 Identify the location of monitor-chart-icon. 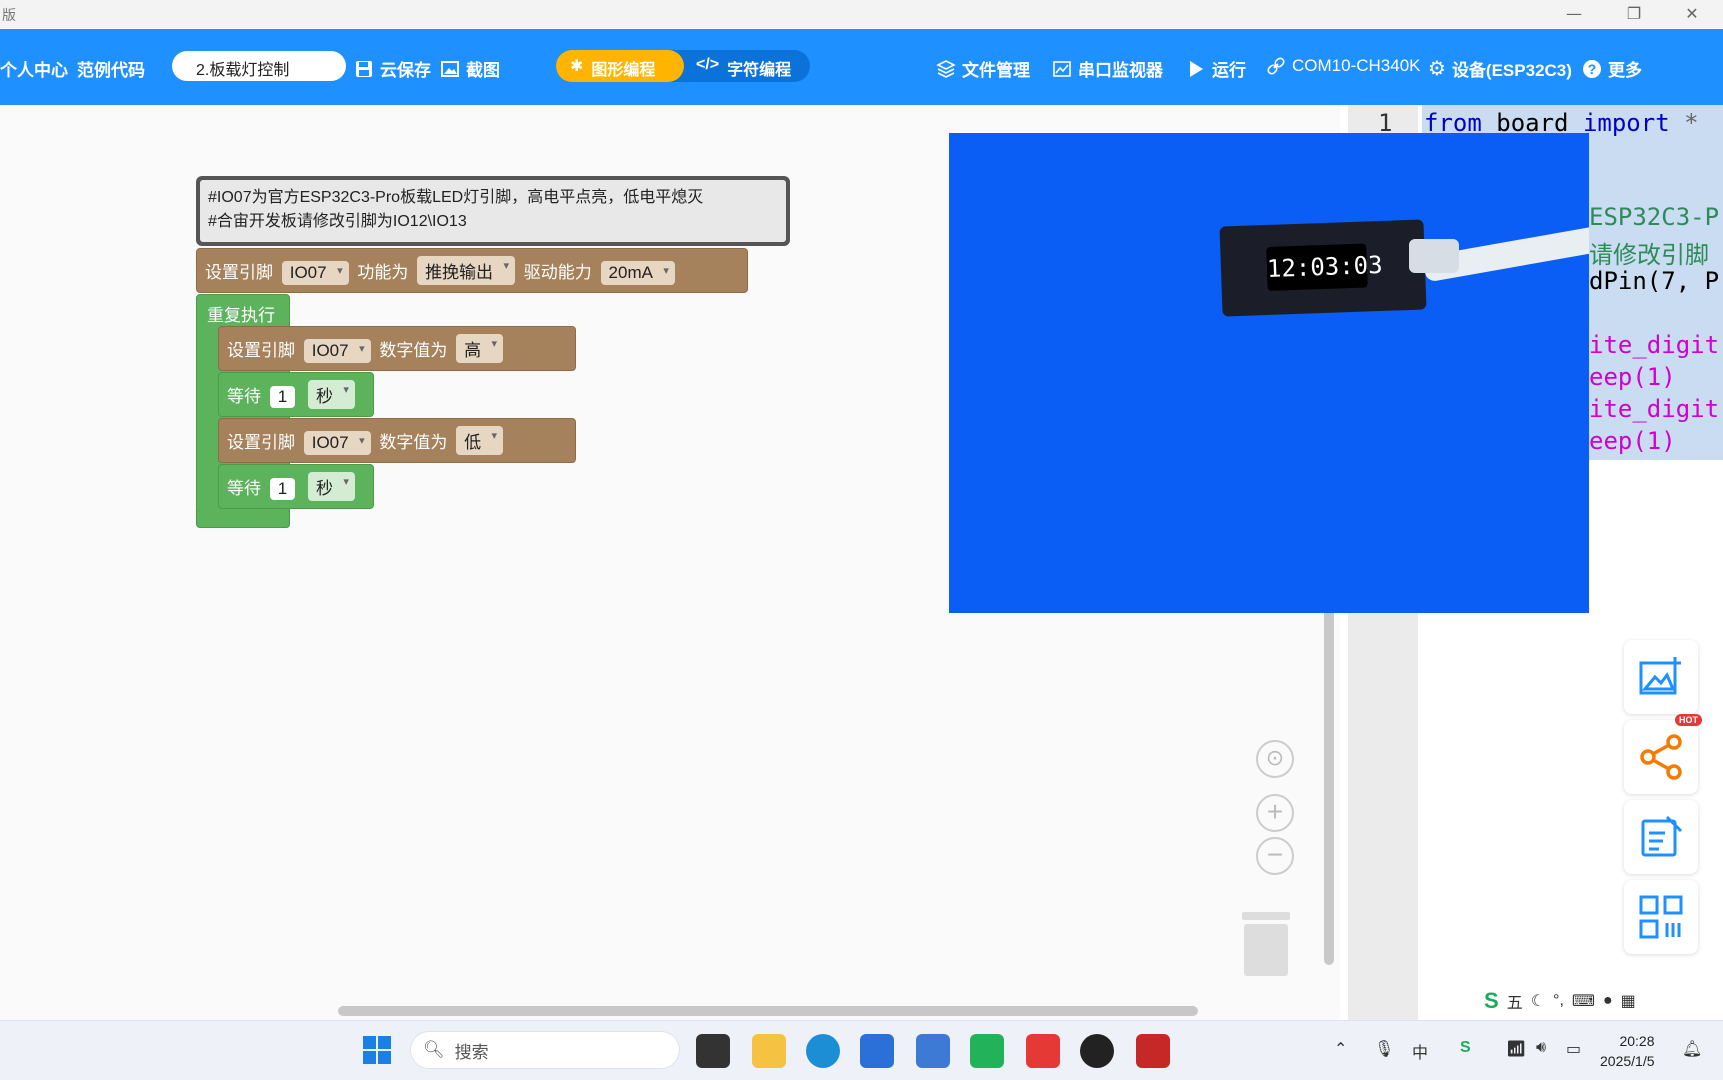
(1062, 68).